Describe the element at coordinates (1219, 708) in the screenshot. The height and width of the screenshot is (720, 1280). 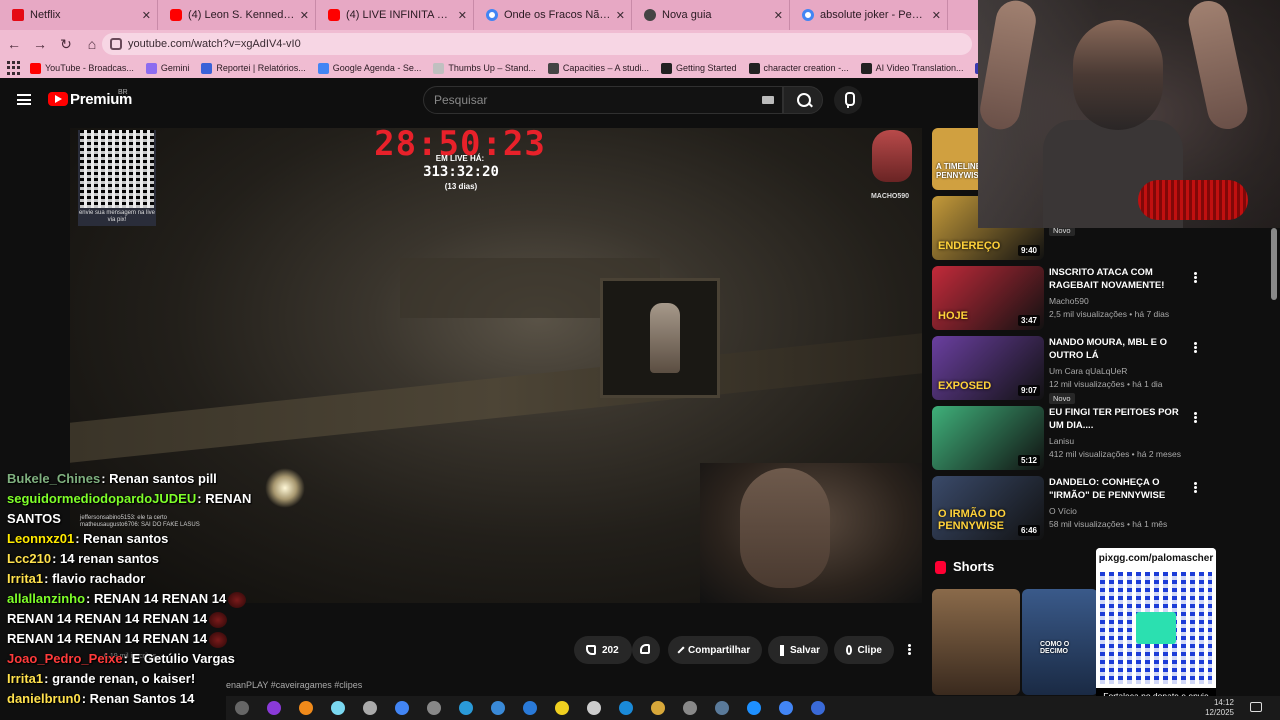
I see `system-clock: 14:12 12/2025` at that location.